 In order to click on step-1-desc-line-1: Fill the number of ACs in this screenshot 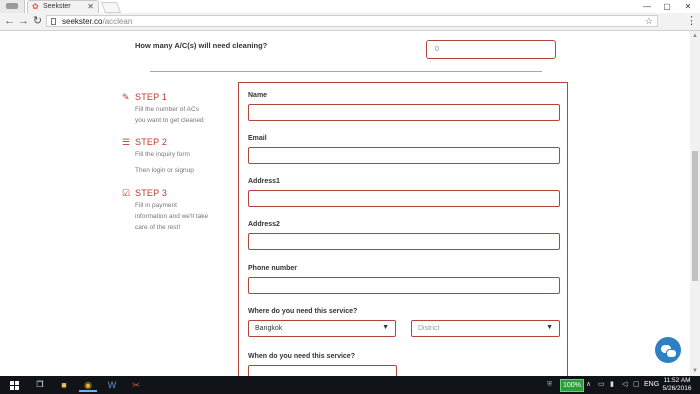, I will do `click(167, 109)`.